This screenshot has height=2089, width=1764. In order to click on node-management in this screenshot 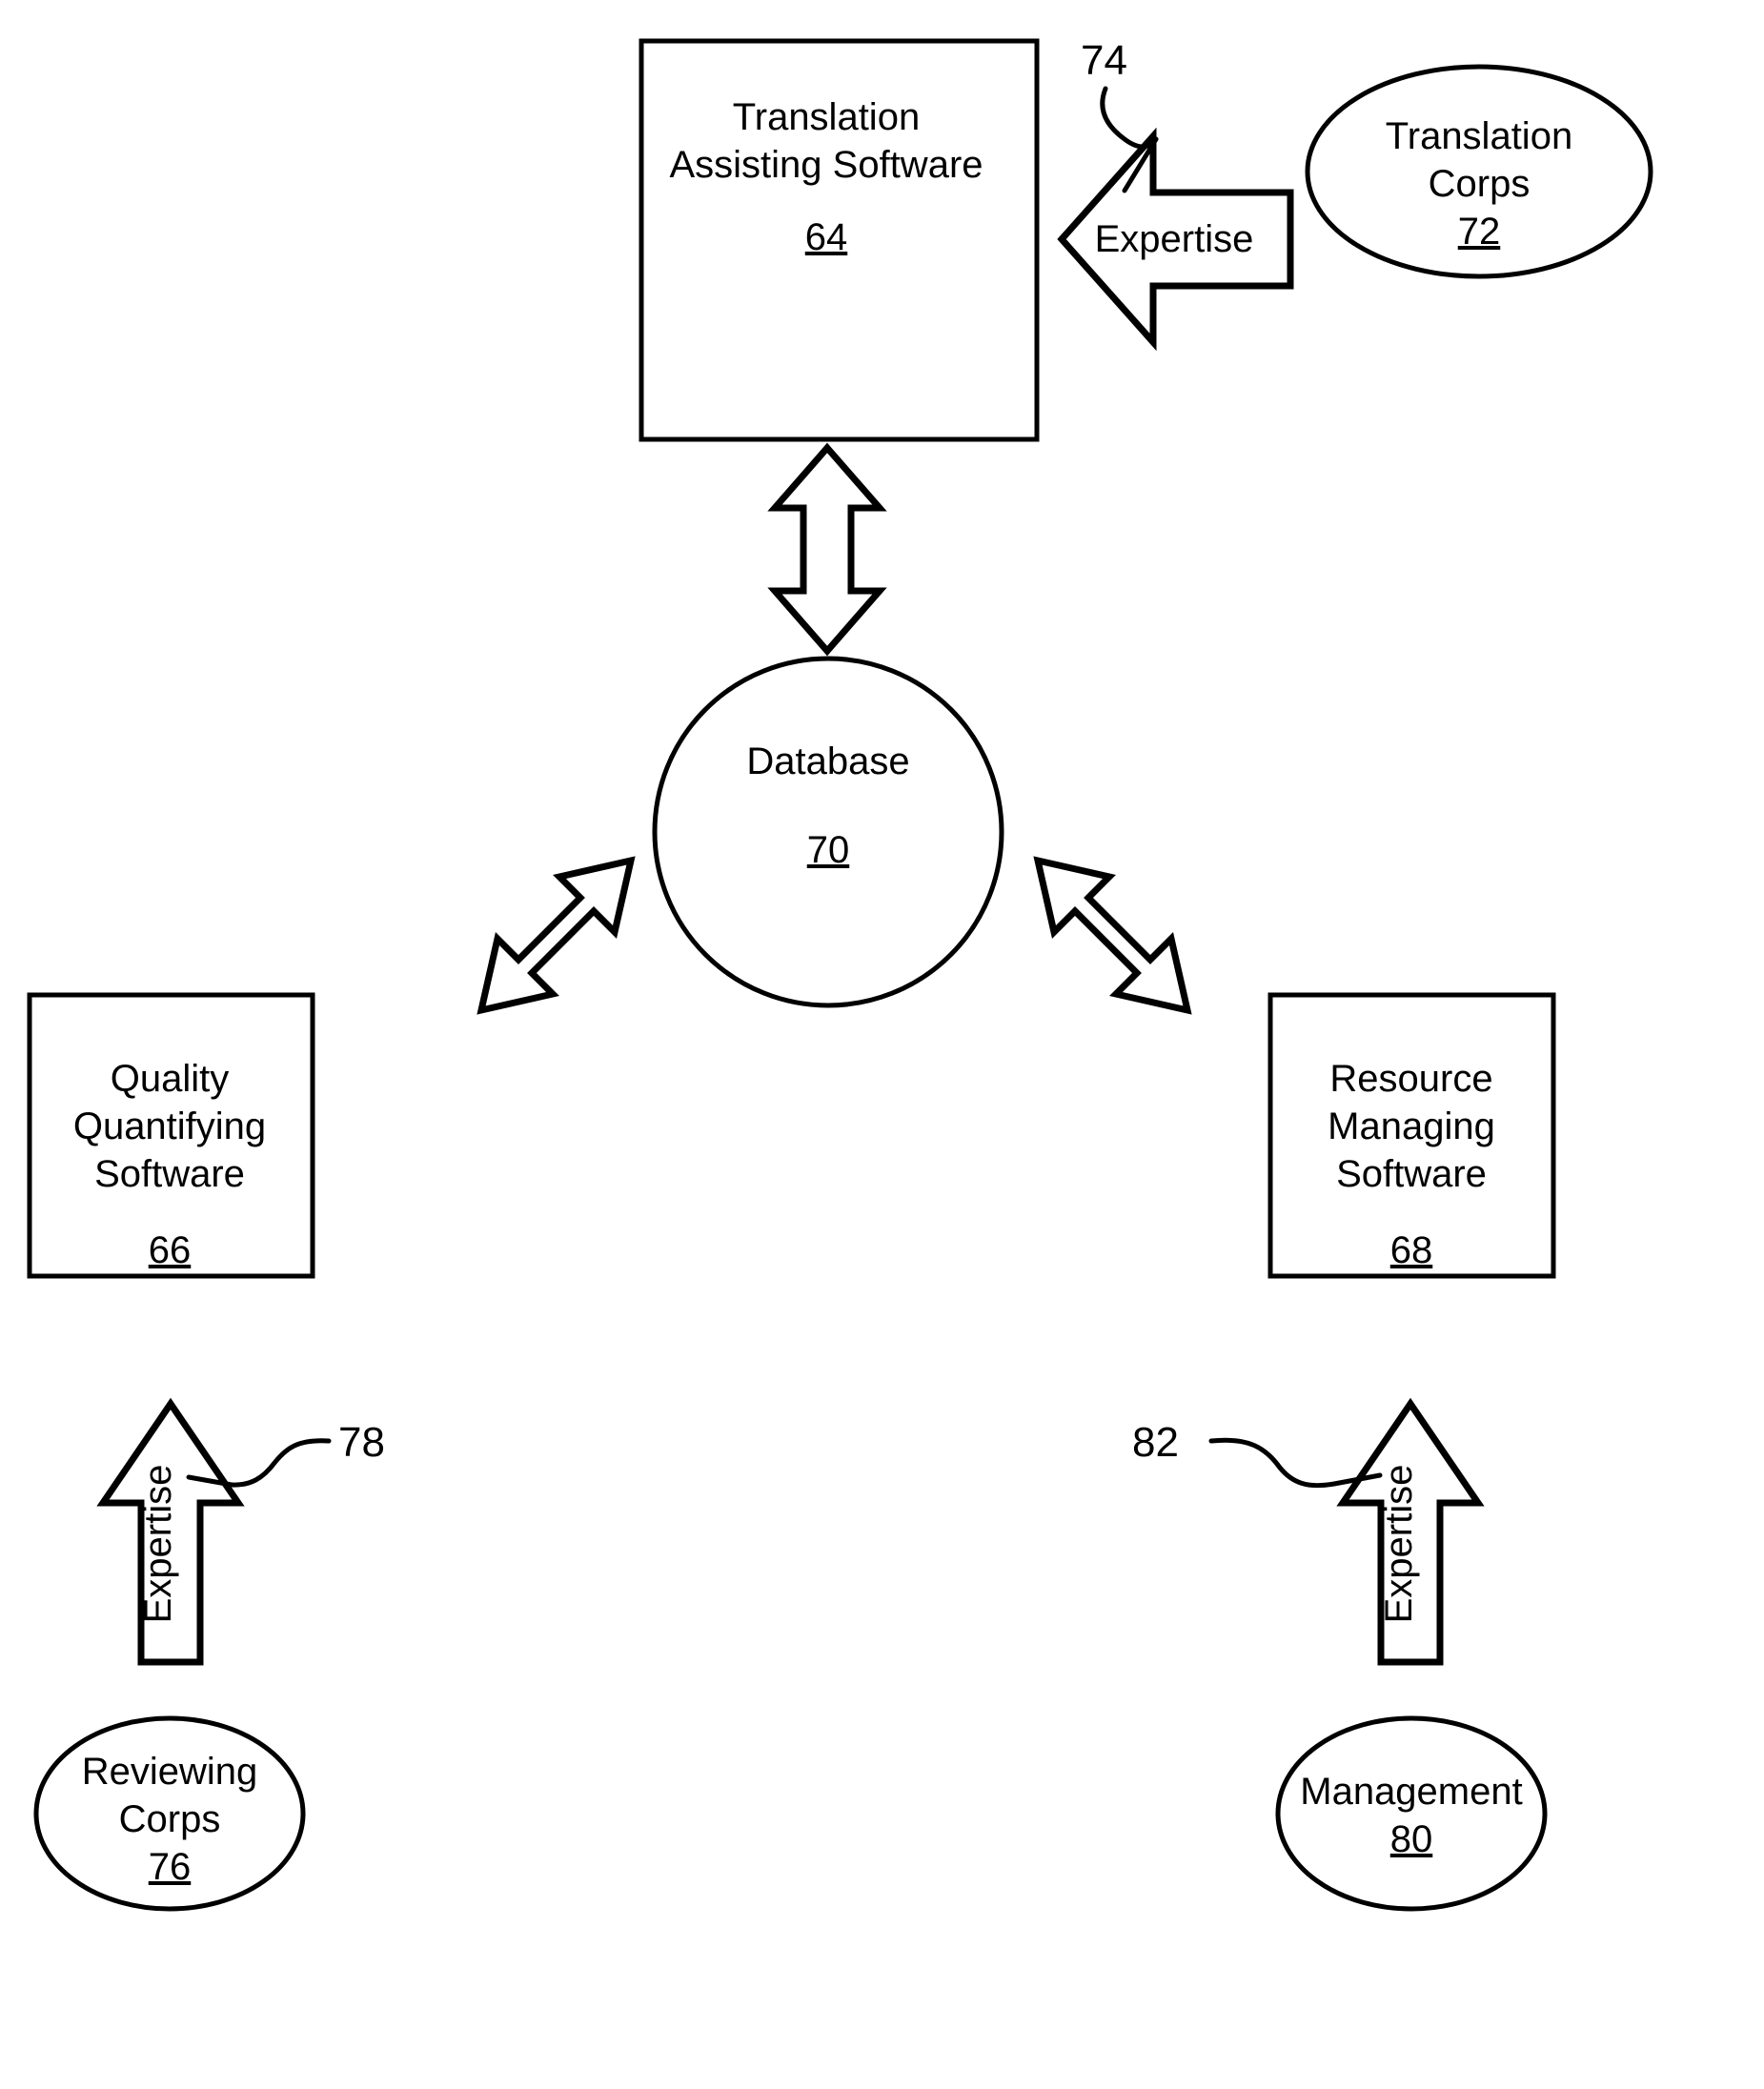, I will do `click(1412, 1813)`.